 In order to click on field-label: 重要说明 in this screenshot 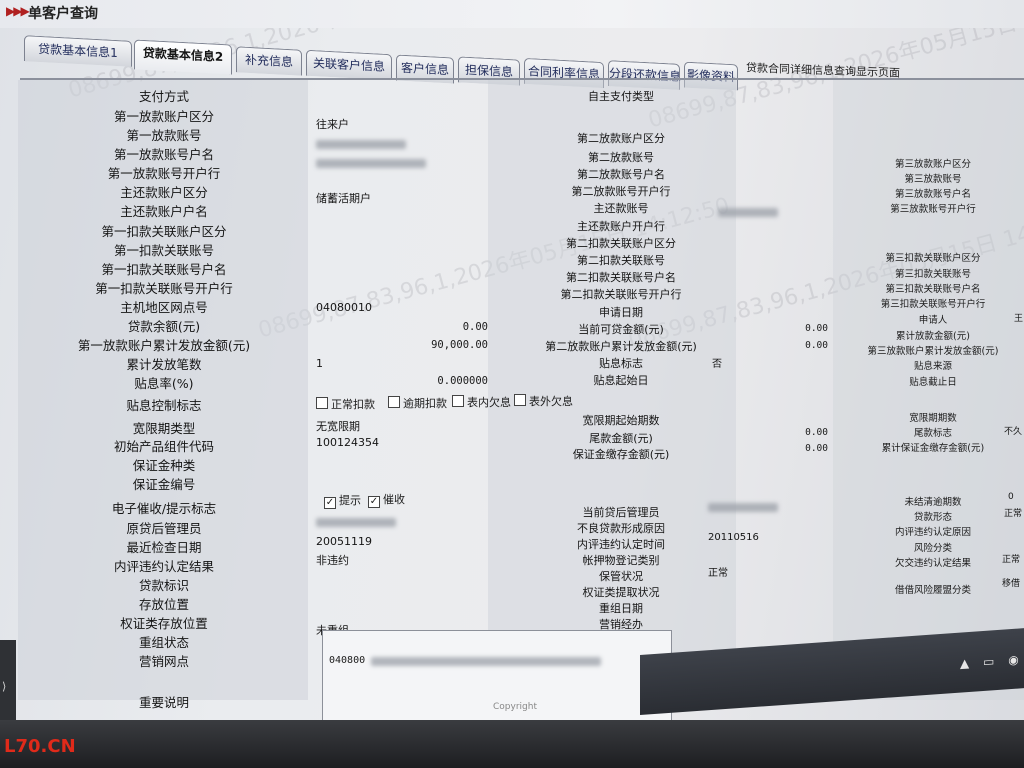, I will do `click(163, 702)`.